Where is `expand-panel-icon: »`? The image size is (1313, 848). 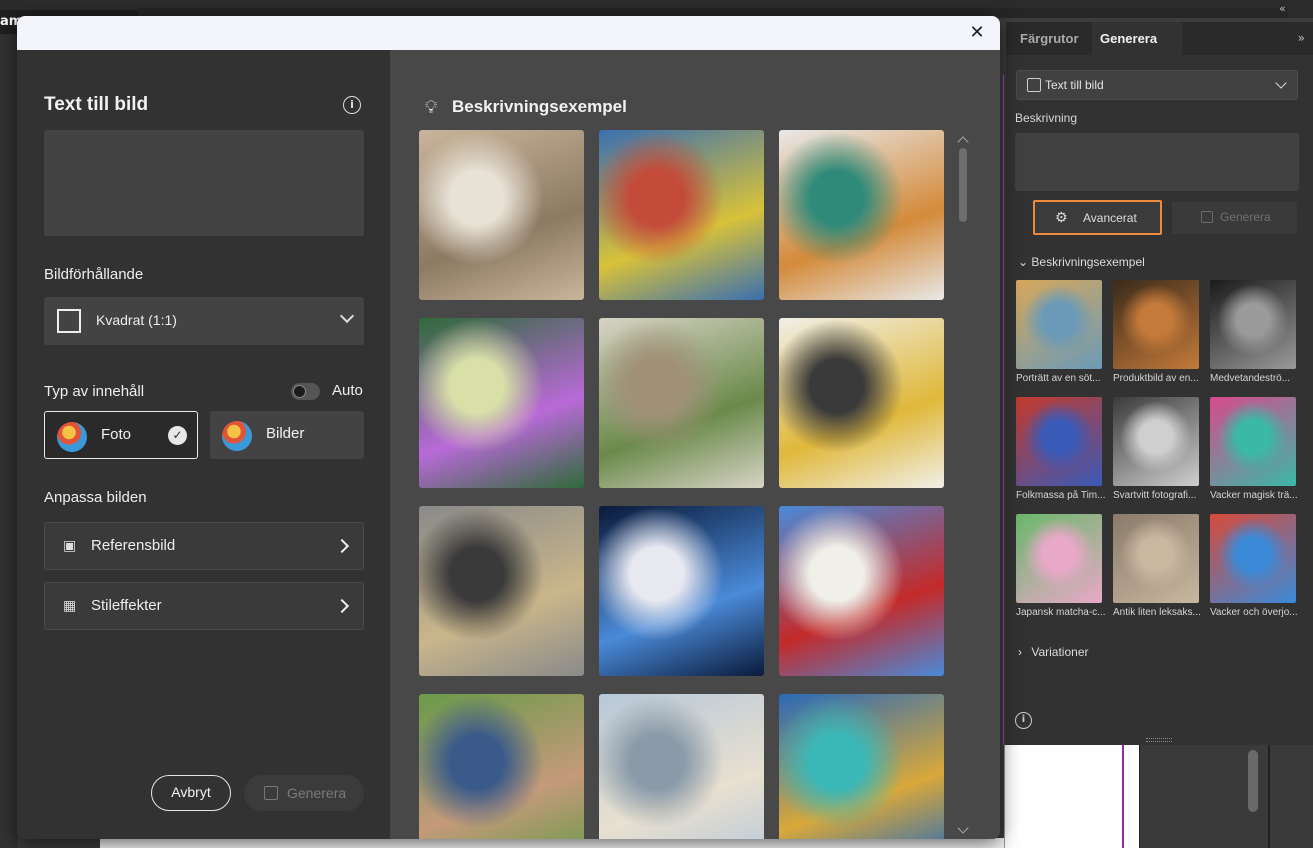 expand-panel-icon: » is located at coordinates (1301, 38).